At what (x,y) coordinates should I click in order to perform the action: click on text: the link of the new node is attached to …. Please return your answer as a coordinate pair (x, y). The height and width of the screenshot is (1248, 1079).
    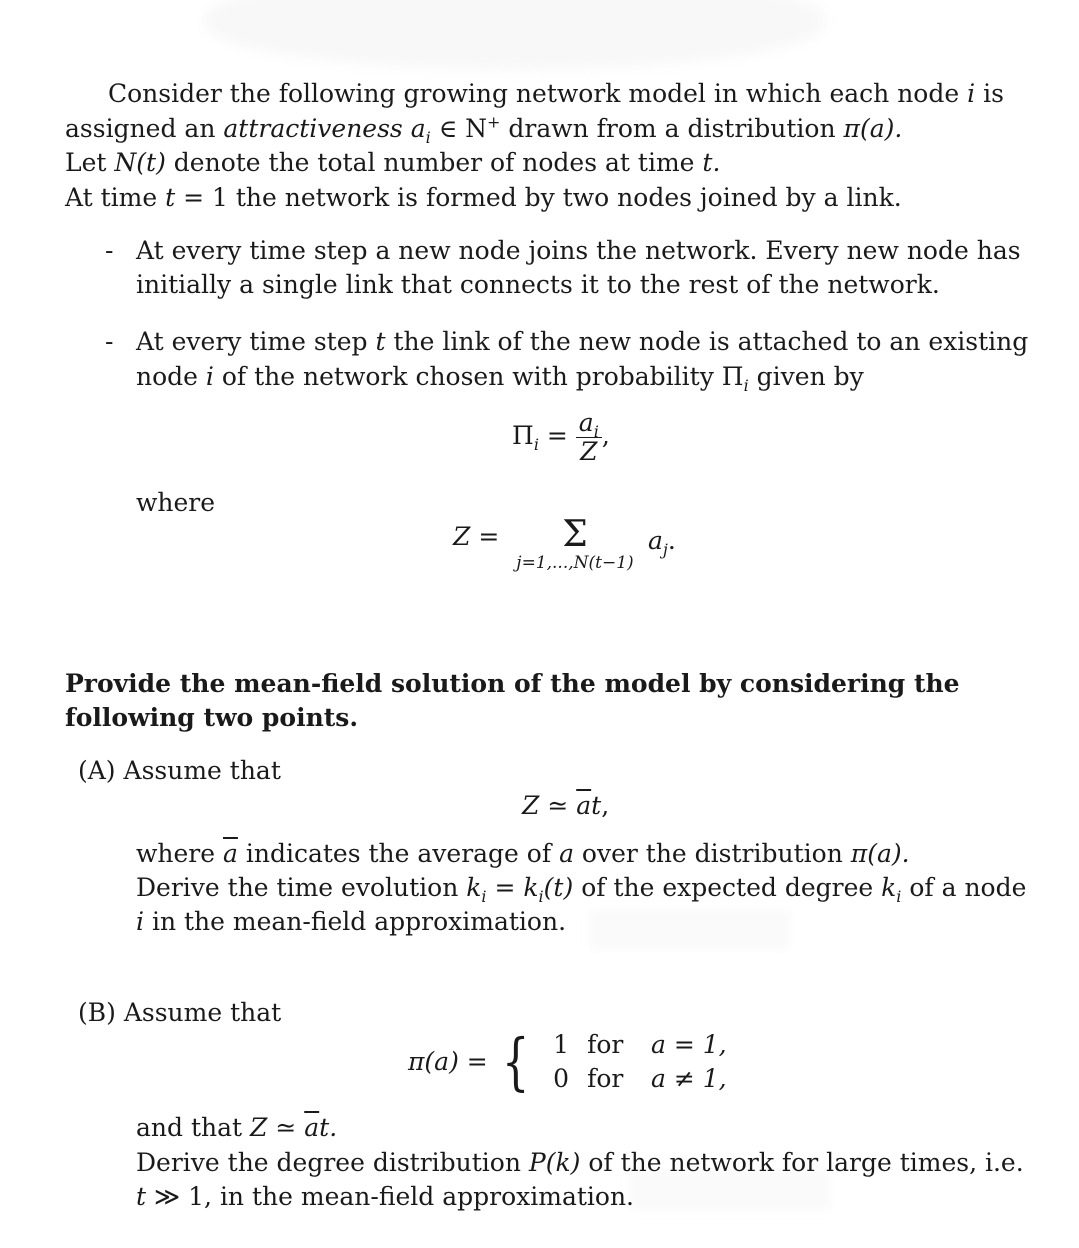
    Looking at the image, I should click on (711, 341).